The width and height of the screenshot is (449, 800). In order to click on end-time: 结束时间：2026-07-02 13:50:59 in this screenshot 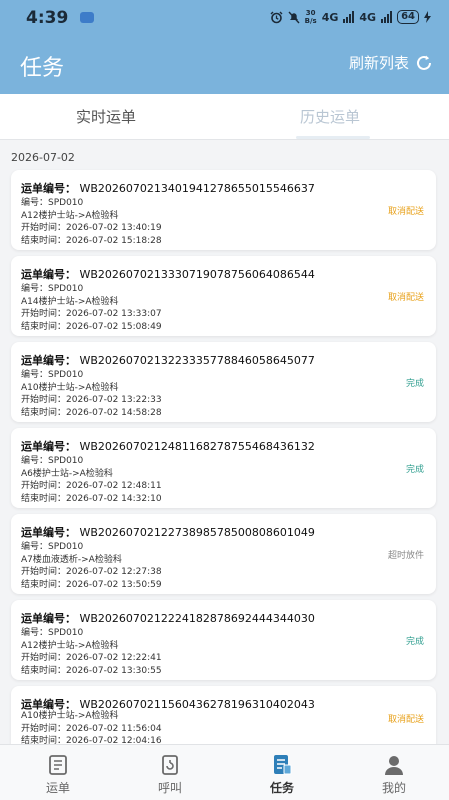, I will do `click(91, 584)`.